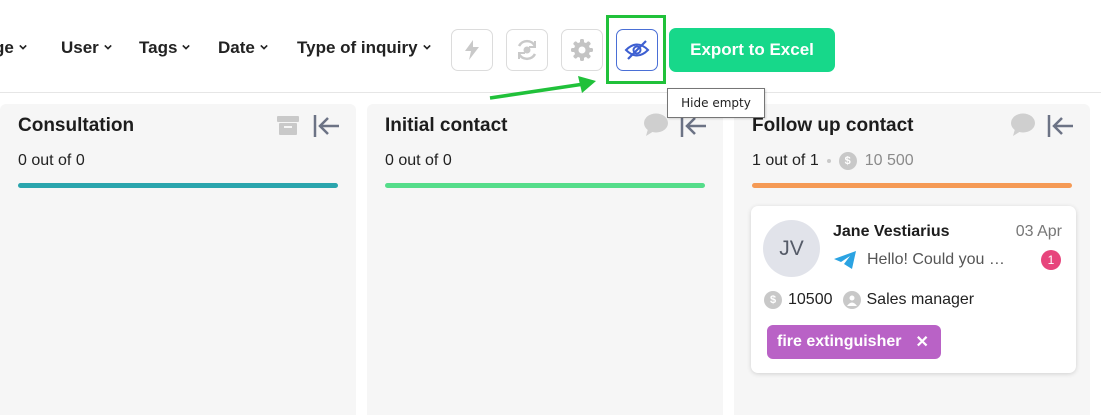 Image resolution: width=1101 pixels, height=415 pixels. Describe the element at coordinates (76, 125) in the screenshot. I see `column-title: Consultation` at that location.